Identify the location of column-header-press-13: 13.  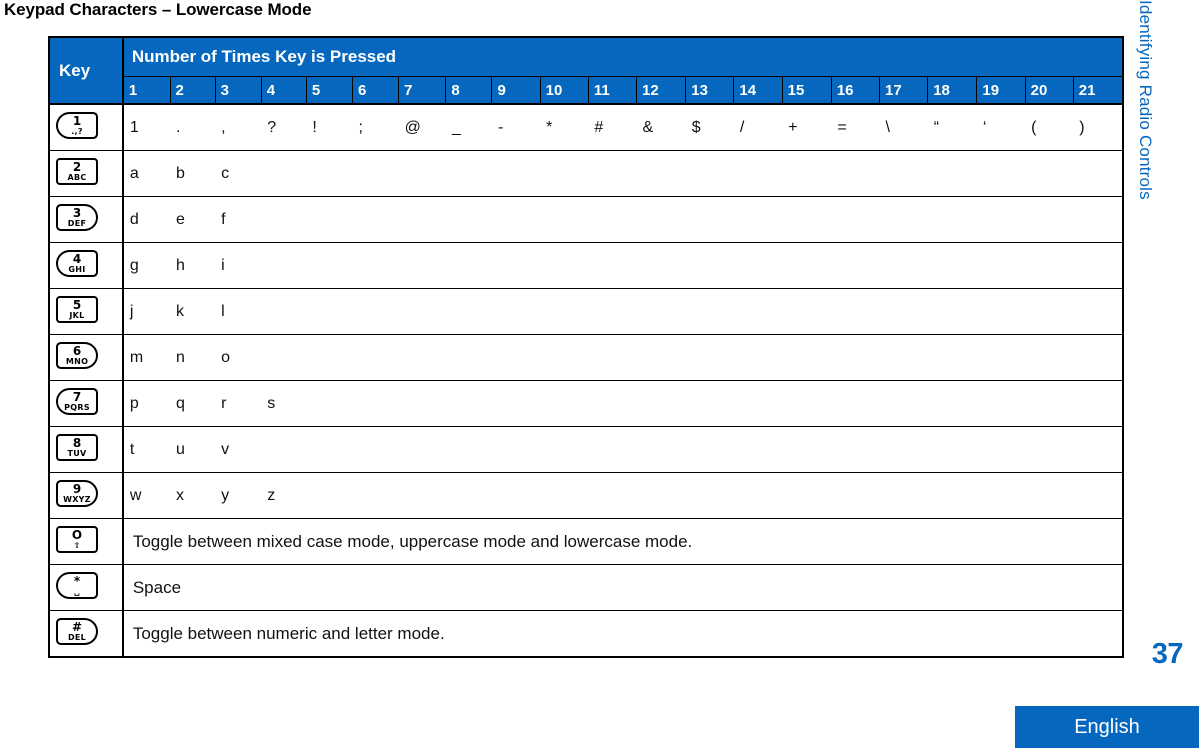
(710, 90).